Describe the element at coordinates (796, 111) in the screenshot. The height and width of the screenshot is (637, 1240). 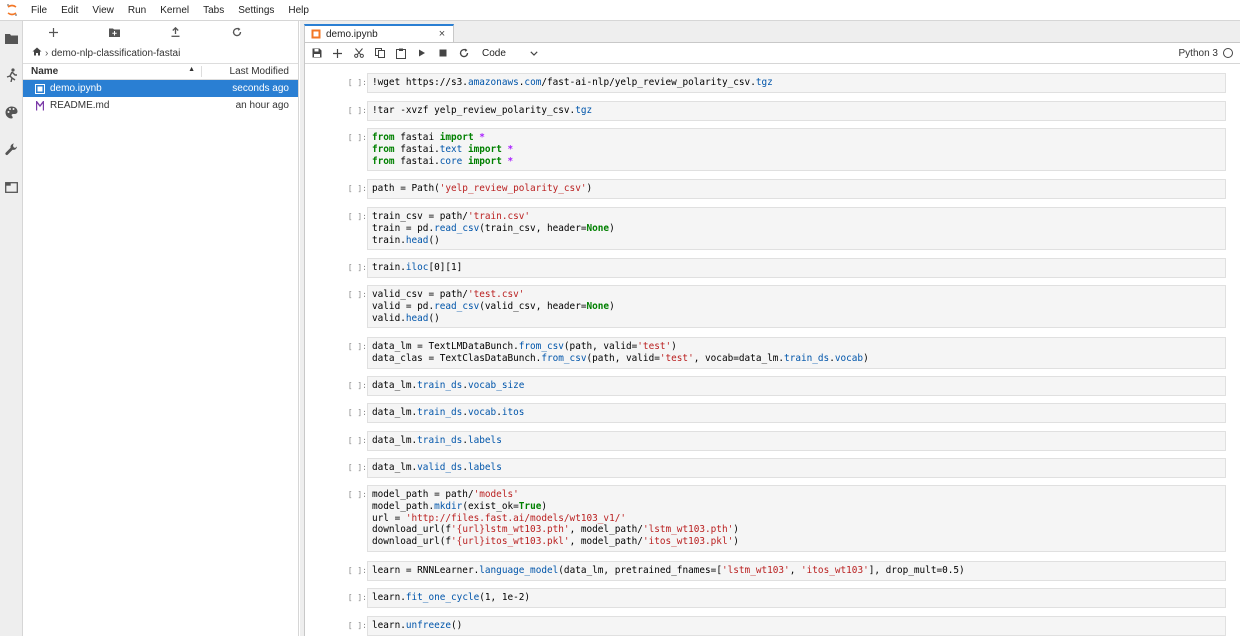
I see `cell-editor: !tar -xvzf yelp_review_polarity_csv.tgz` at that location.